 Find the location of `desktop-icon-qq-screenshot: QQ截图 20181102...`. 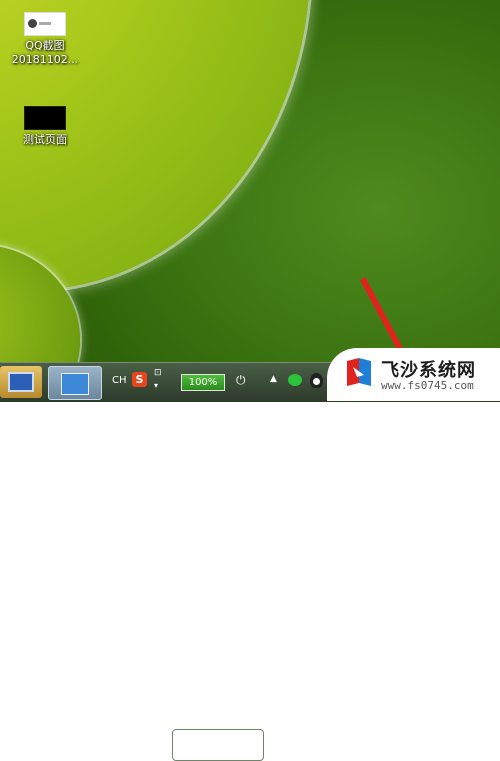

desktop-icon-qq-screenshot: QQ截图 20181102... is located at coordinates (45, 39).